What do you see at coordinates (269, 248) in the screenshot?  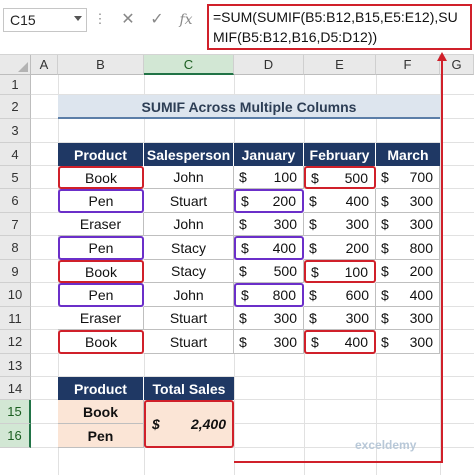 I see `jan-sales-cell: $400` at bounding box center [269, 248].